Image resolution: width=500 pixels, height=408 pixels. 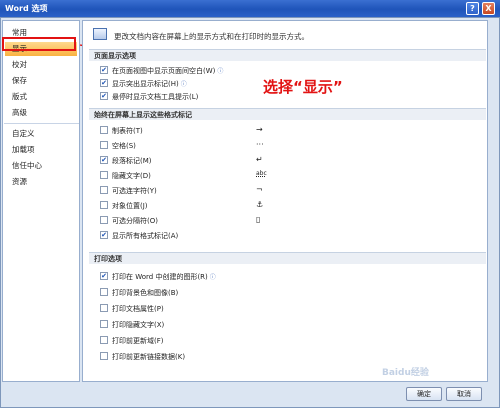 What do you see at coordinates (280, 190) in the screenshot?
I see `option-row: 可选连字符(Y) ¬` at bounding box center [280, 190].